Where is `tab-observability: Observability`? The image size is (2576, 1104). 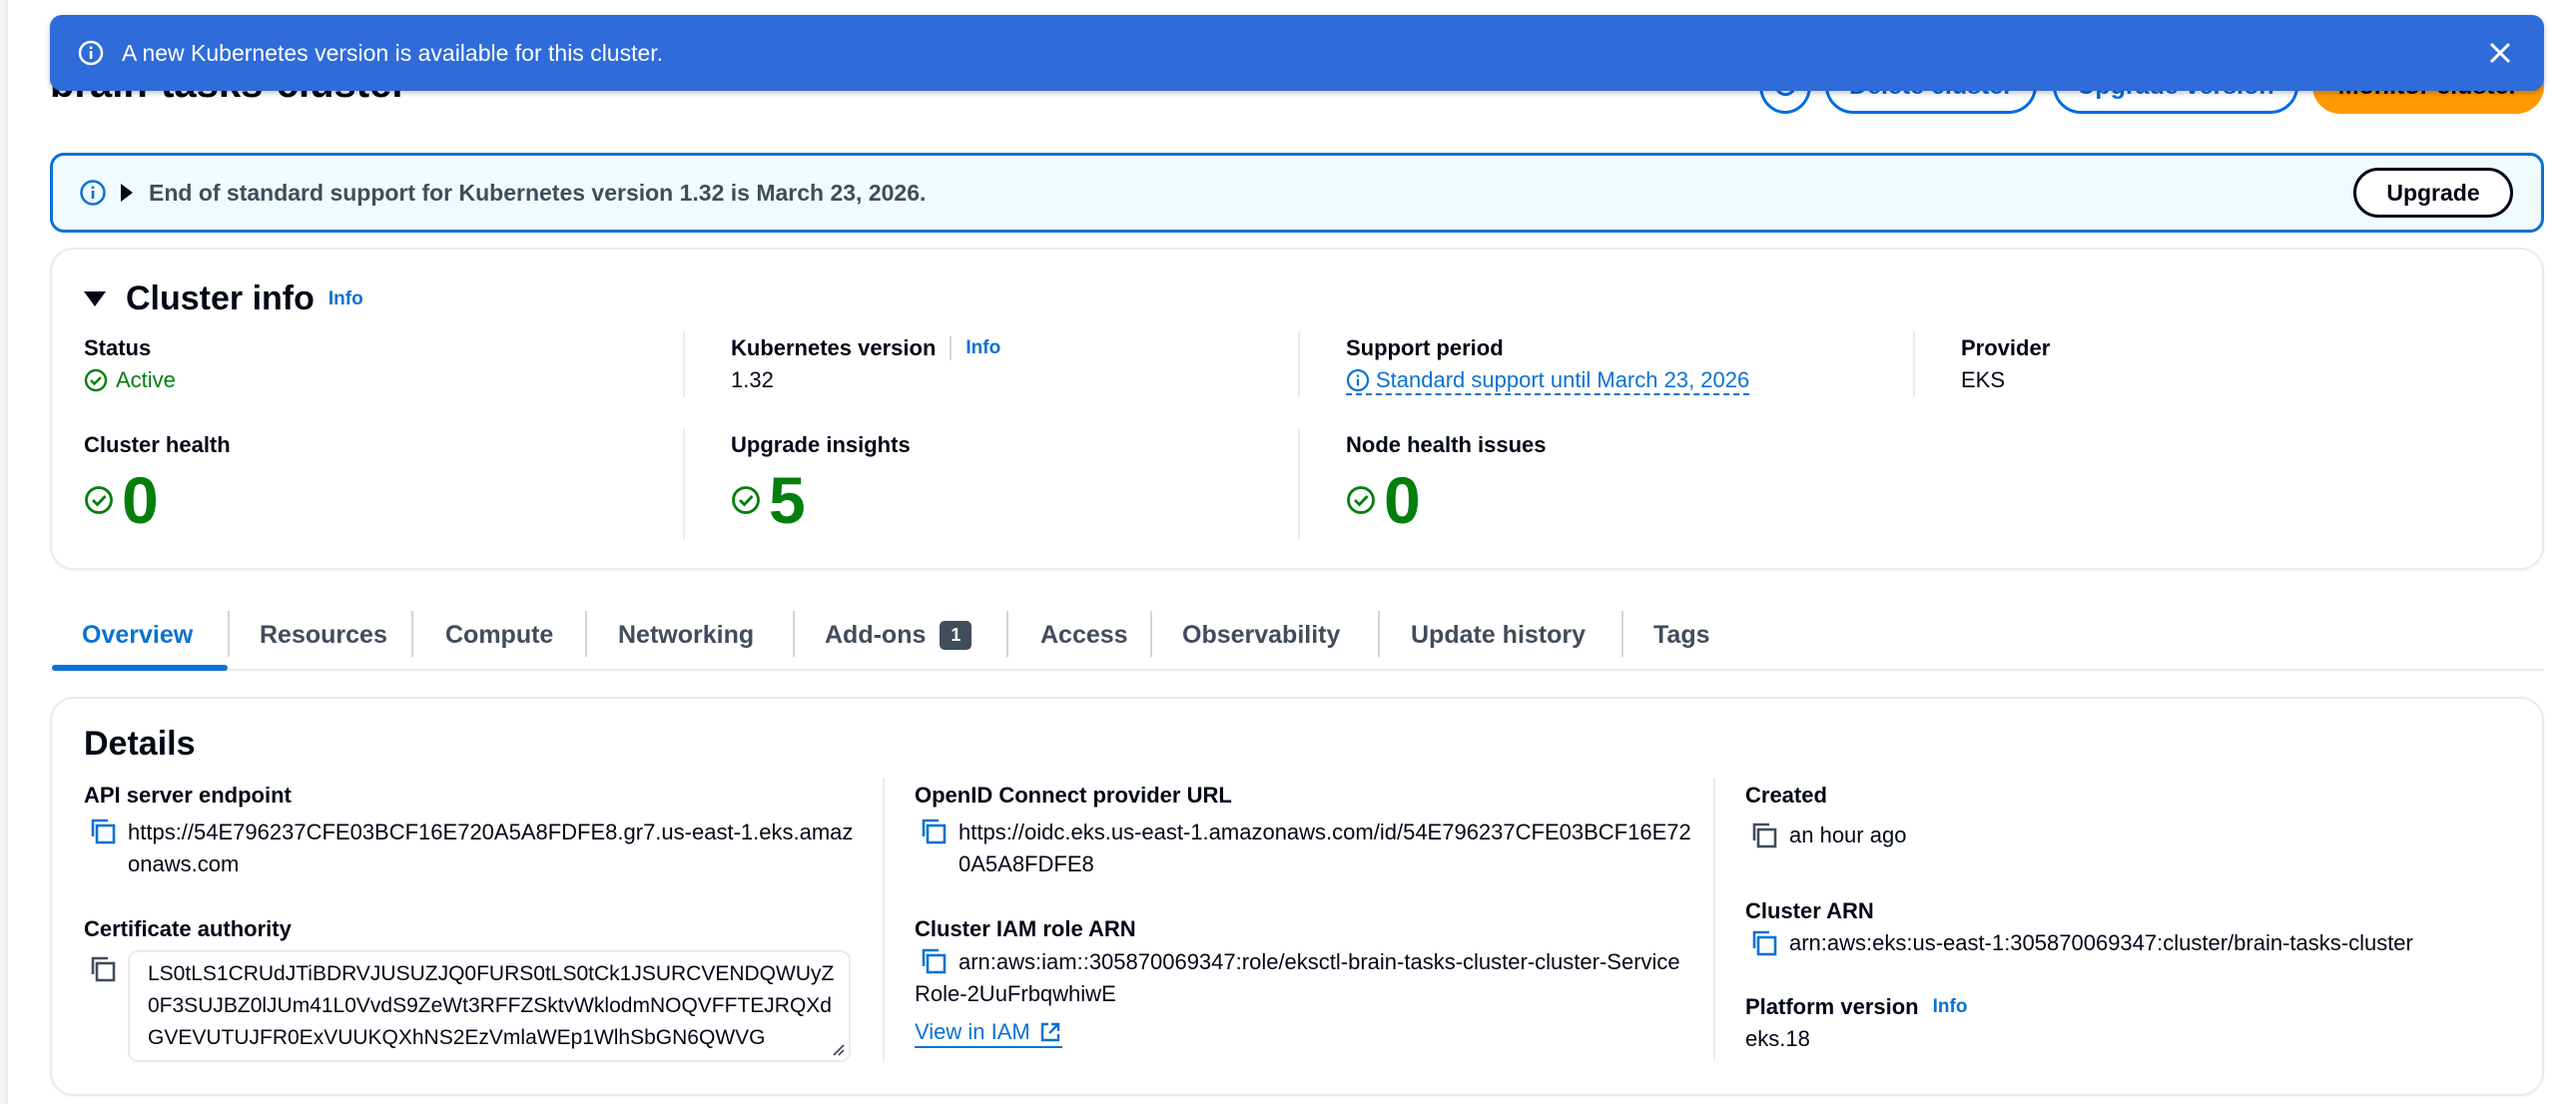 tab-observability: Observability is located at coordinates (1261, 635).